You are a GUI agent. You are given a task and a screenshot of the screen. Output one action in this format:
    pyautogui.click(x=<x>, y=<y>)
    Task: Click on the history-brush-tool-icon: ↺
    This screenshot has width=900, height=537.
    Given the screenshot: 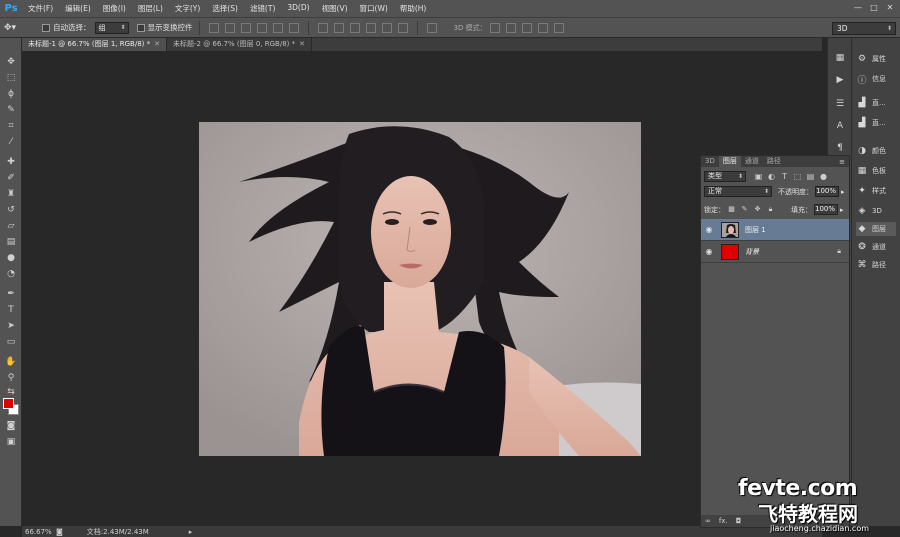 What is the action you would take?
    pyautogui.click(x=11, y=210)
    